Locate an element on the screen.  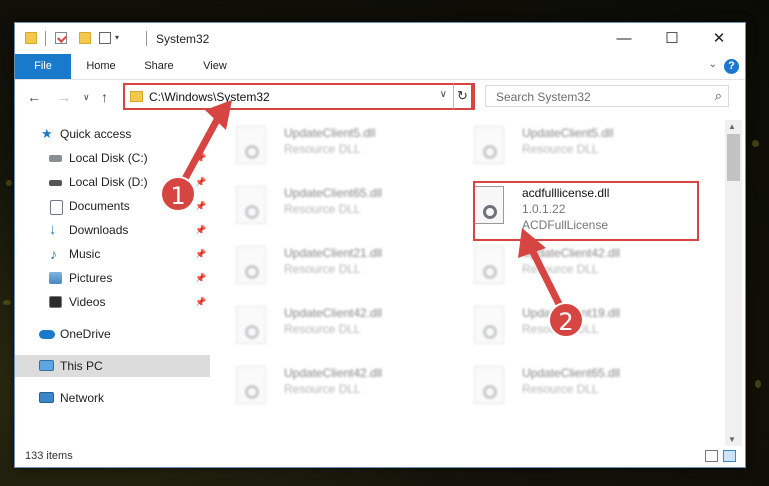
sidebar-item-videos: Videos 📌 is located at coordinates (112, 302).